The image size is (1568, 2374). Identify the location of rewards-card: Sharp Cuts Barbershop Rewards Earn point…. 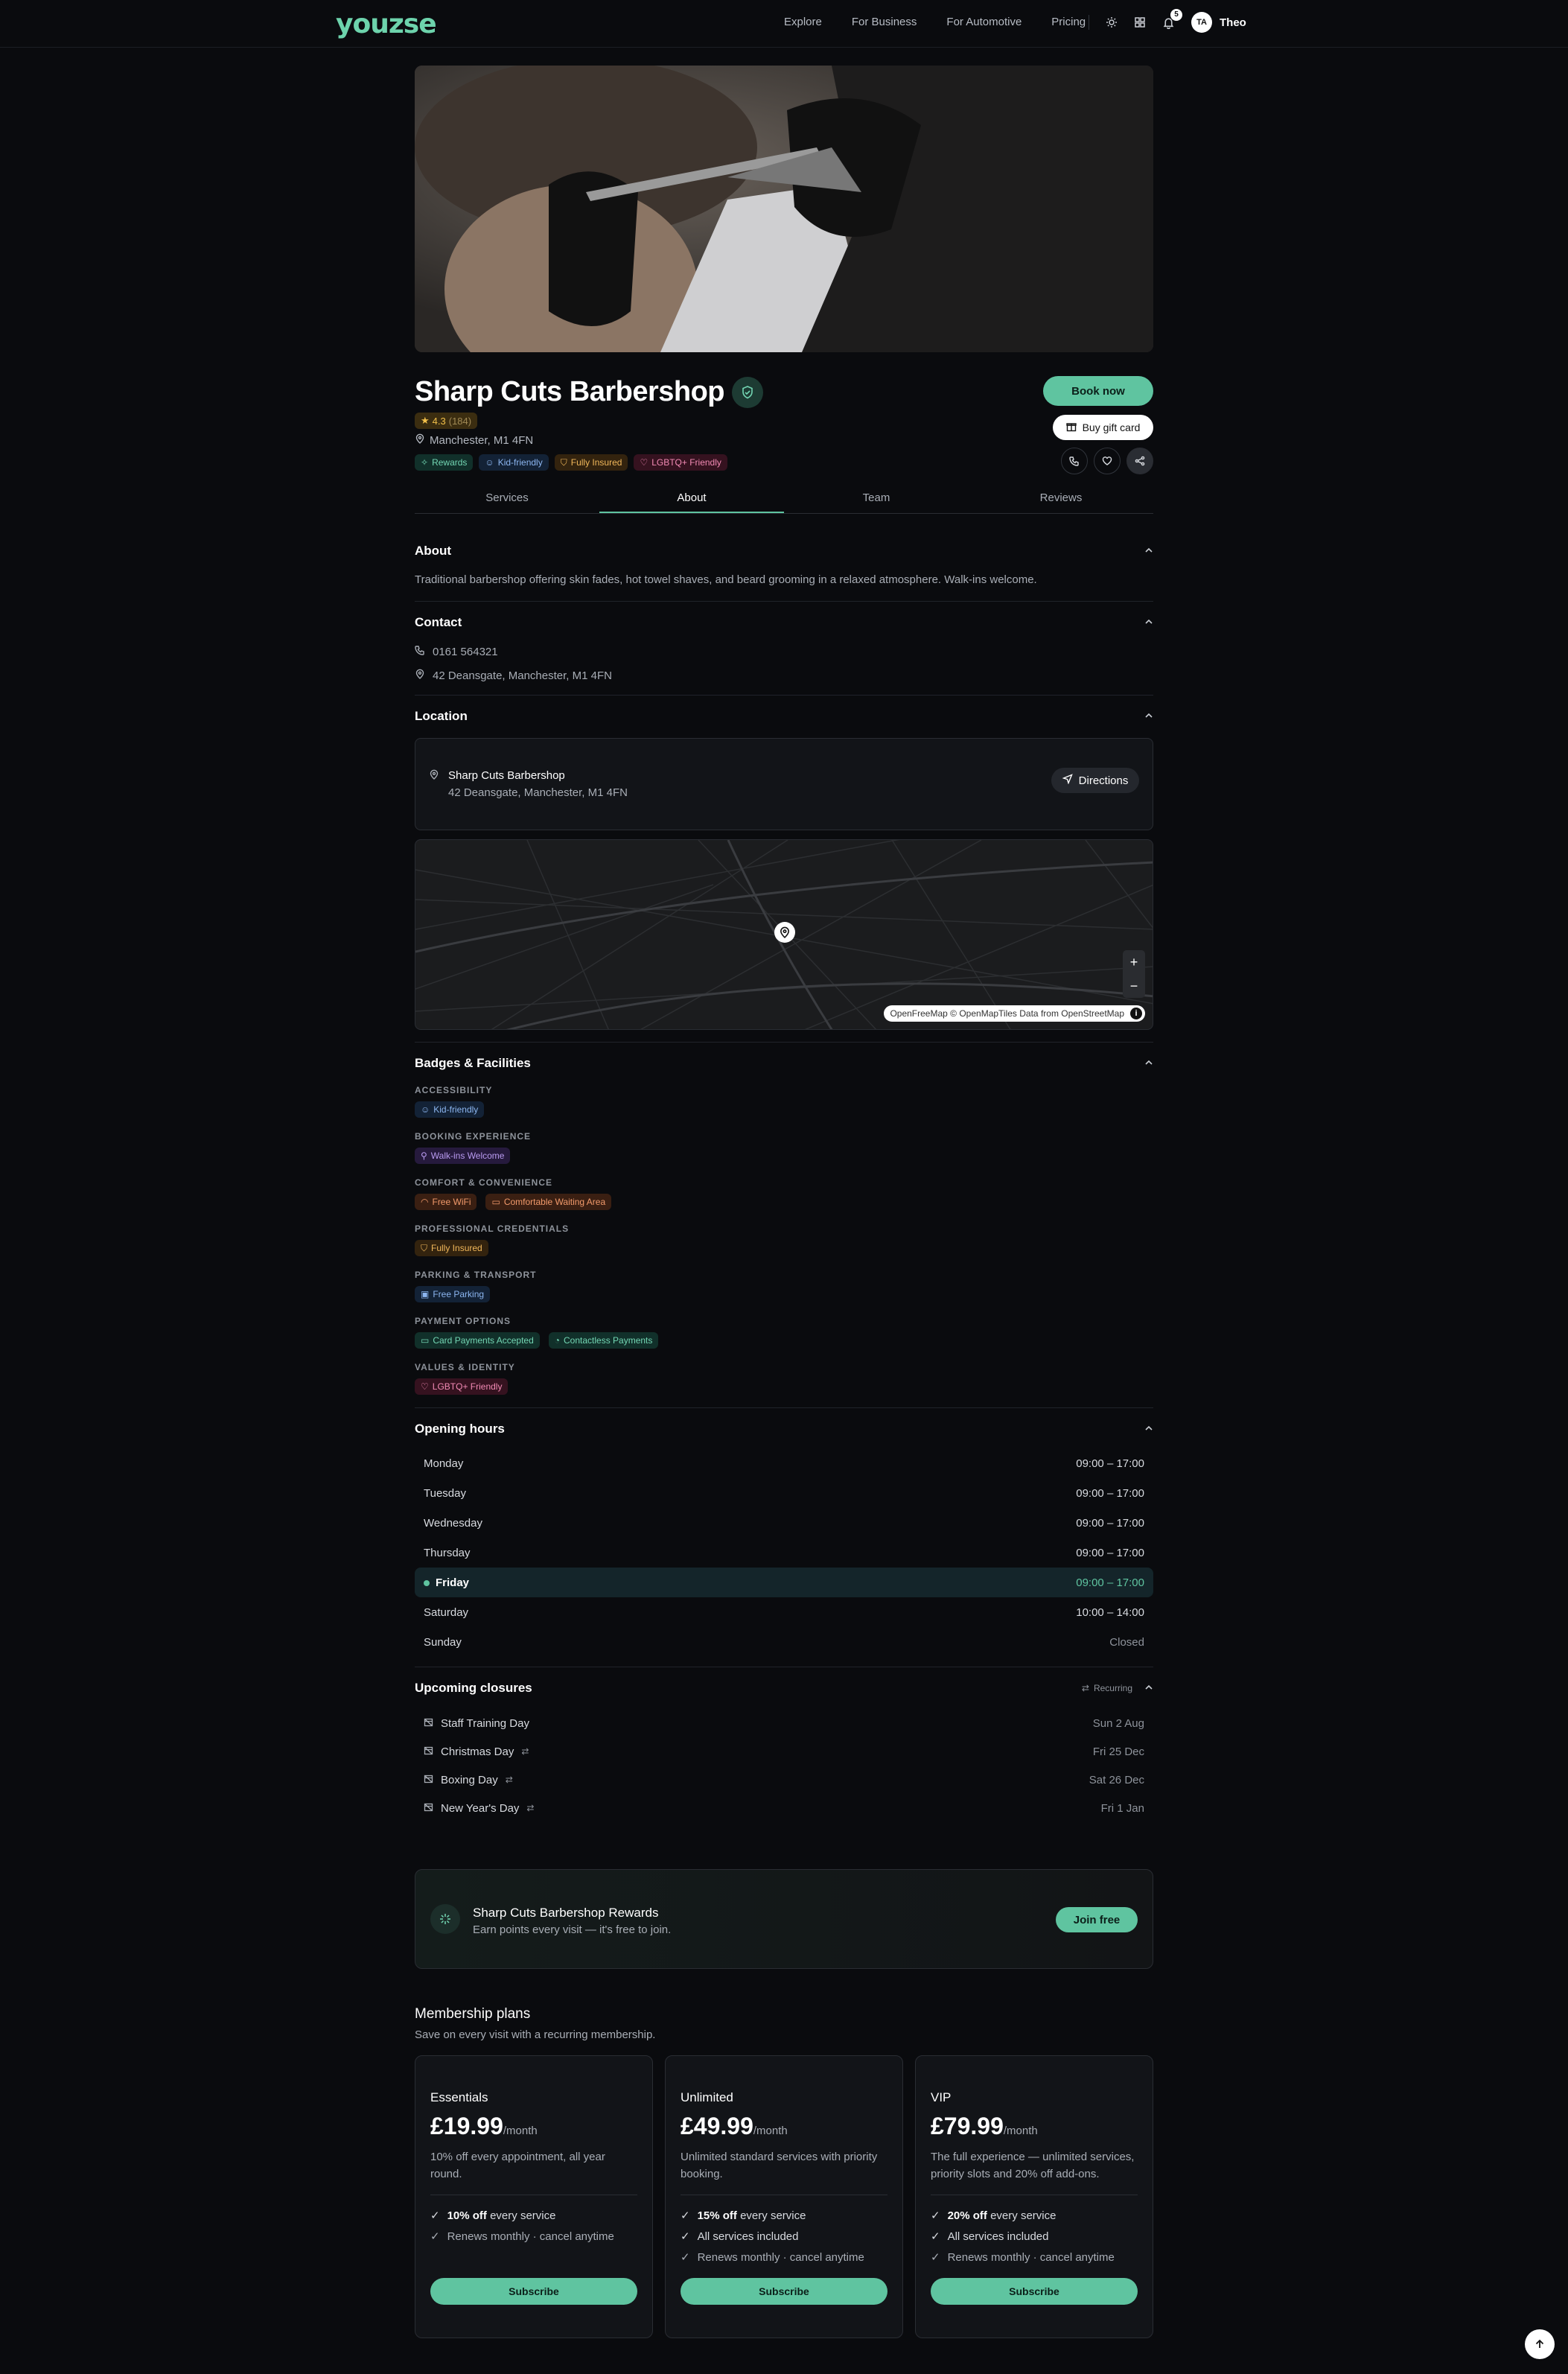
(784, 1919).